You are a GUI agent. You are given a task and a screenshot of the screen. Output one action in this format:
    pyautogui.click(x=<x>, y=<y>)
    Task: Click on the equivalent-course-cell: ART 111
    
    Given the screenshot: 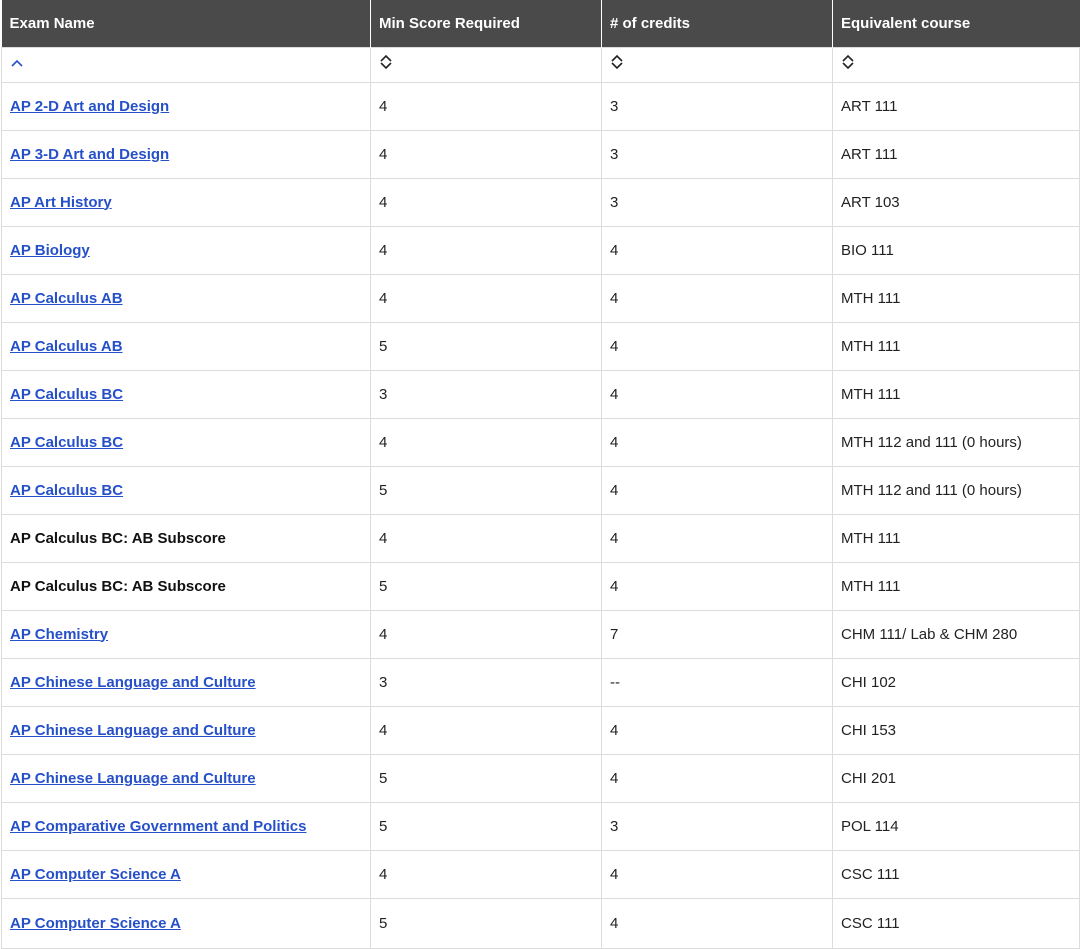 What is the action you would take?
    pyautogui.click(x=956, y=154)
    